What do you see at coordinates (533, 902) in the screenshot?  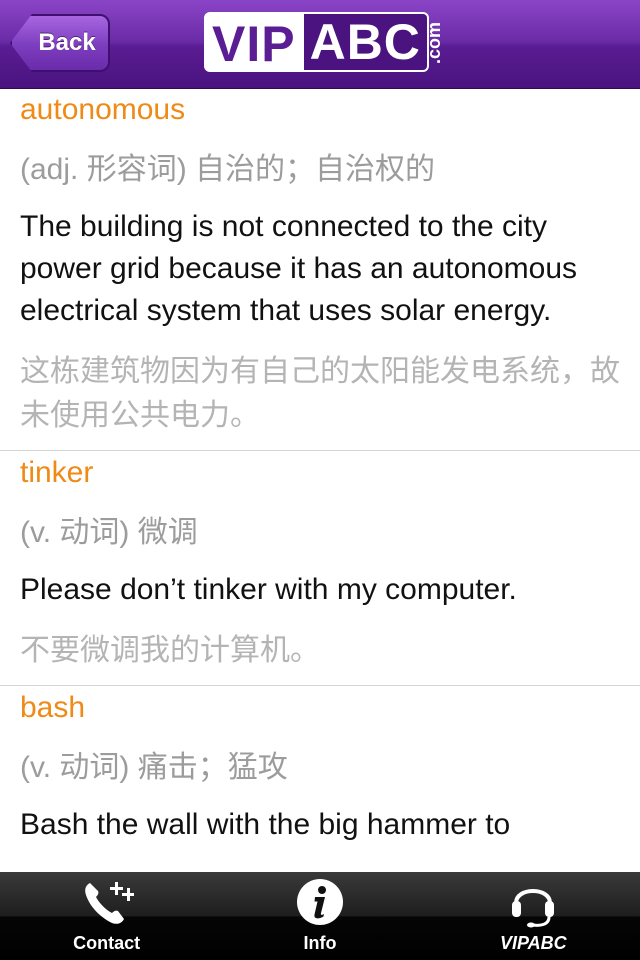 I see `headset-icon` at bounding box center [533, 902].